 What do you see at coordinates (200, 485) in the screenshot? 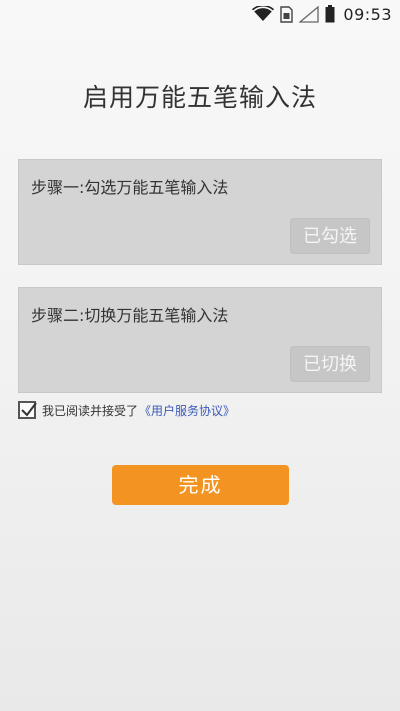
I see `done-button: 完成` at bounding box center [200, 485].